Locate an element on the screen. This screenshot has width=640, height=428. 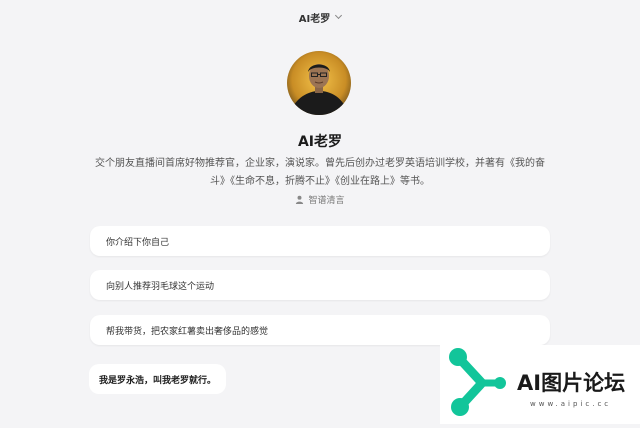
assistant-name: AI老罗 is located at coordinates (320, 142).